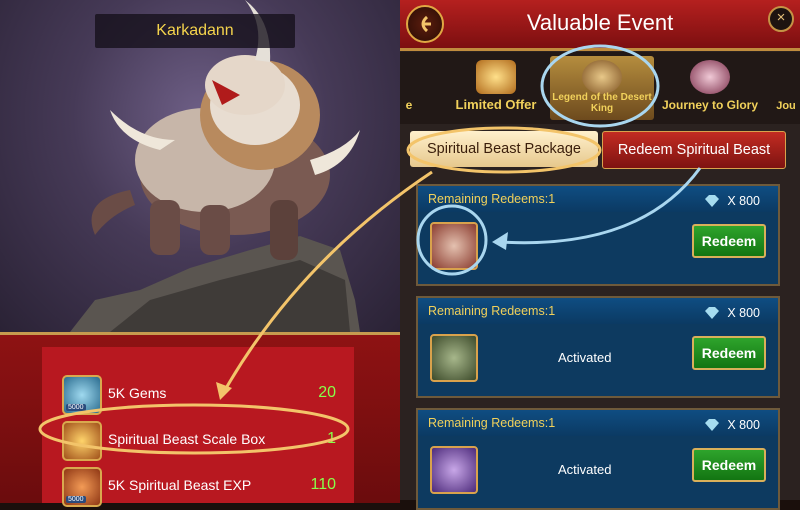  I want to click on tab-journey-to-glory: Journey to Glory, so click(710, 88).